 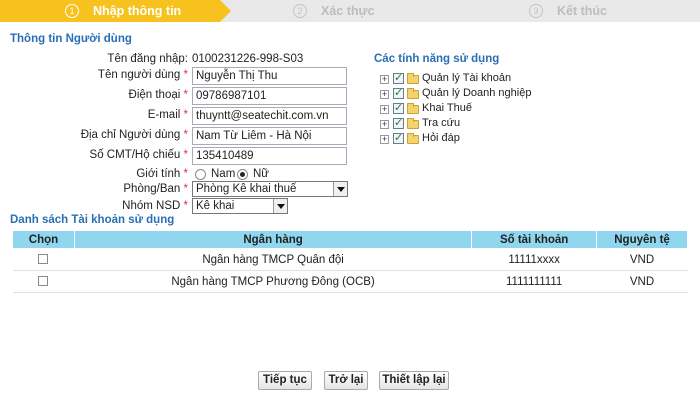 What do you see at coordinates (269, 136) in the screenshot?
I see `address-input: Nam Từ Liêm - Hà Nội` at bounding box center [269, 136].